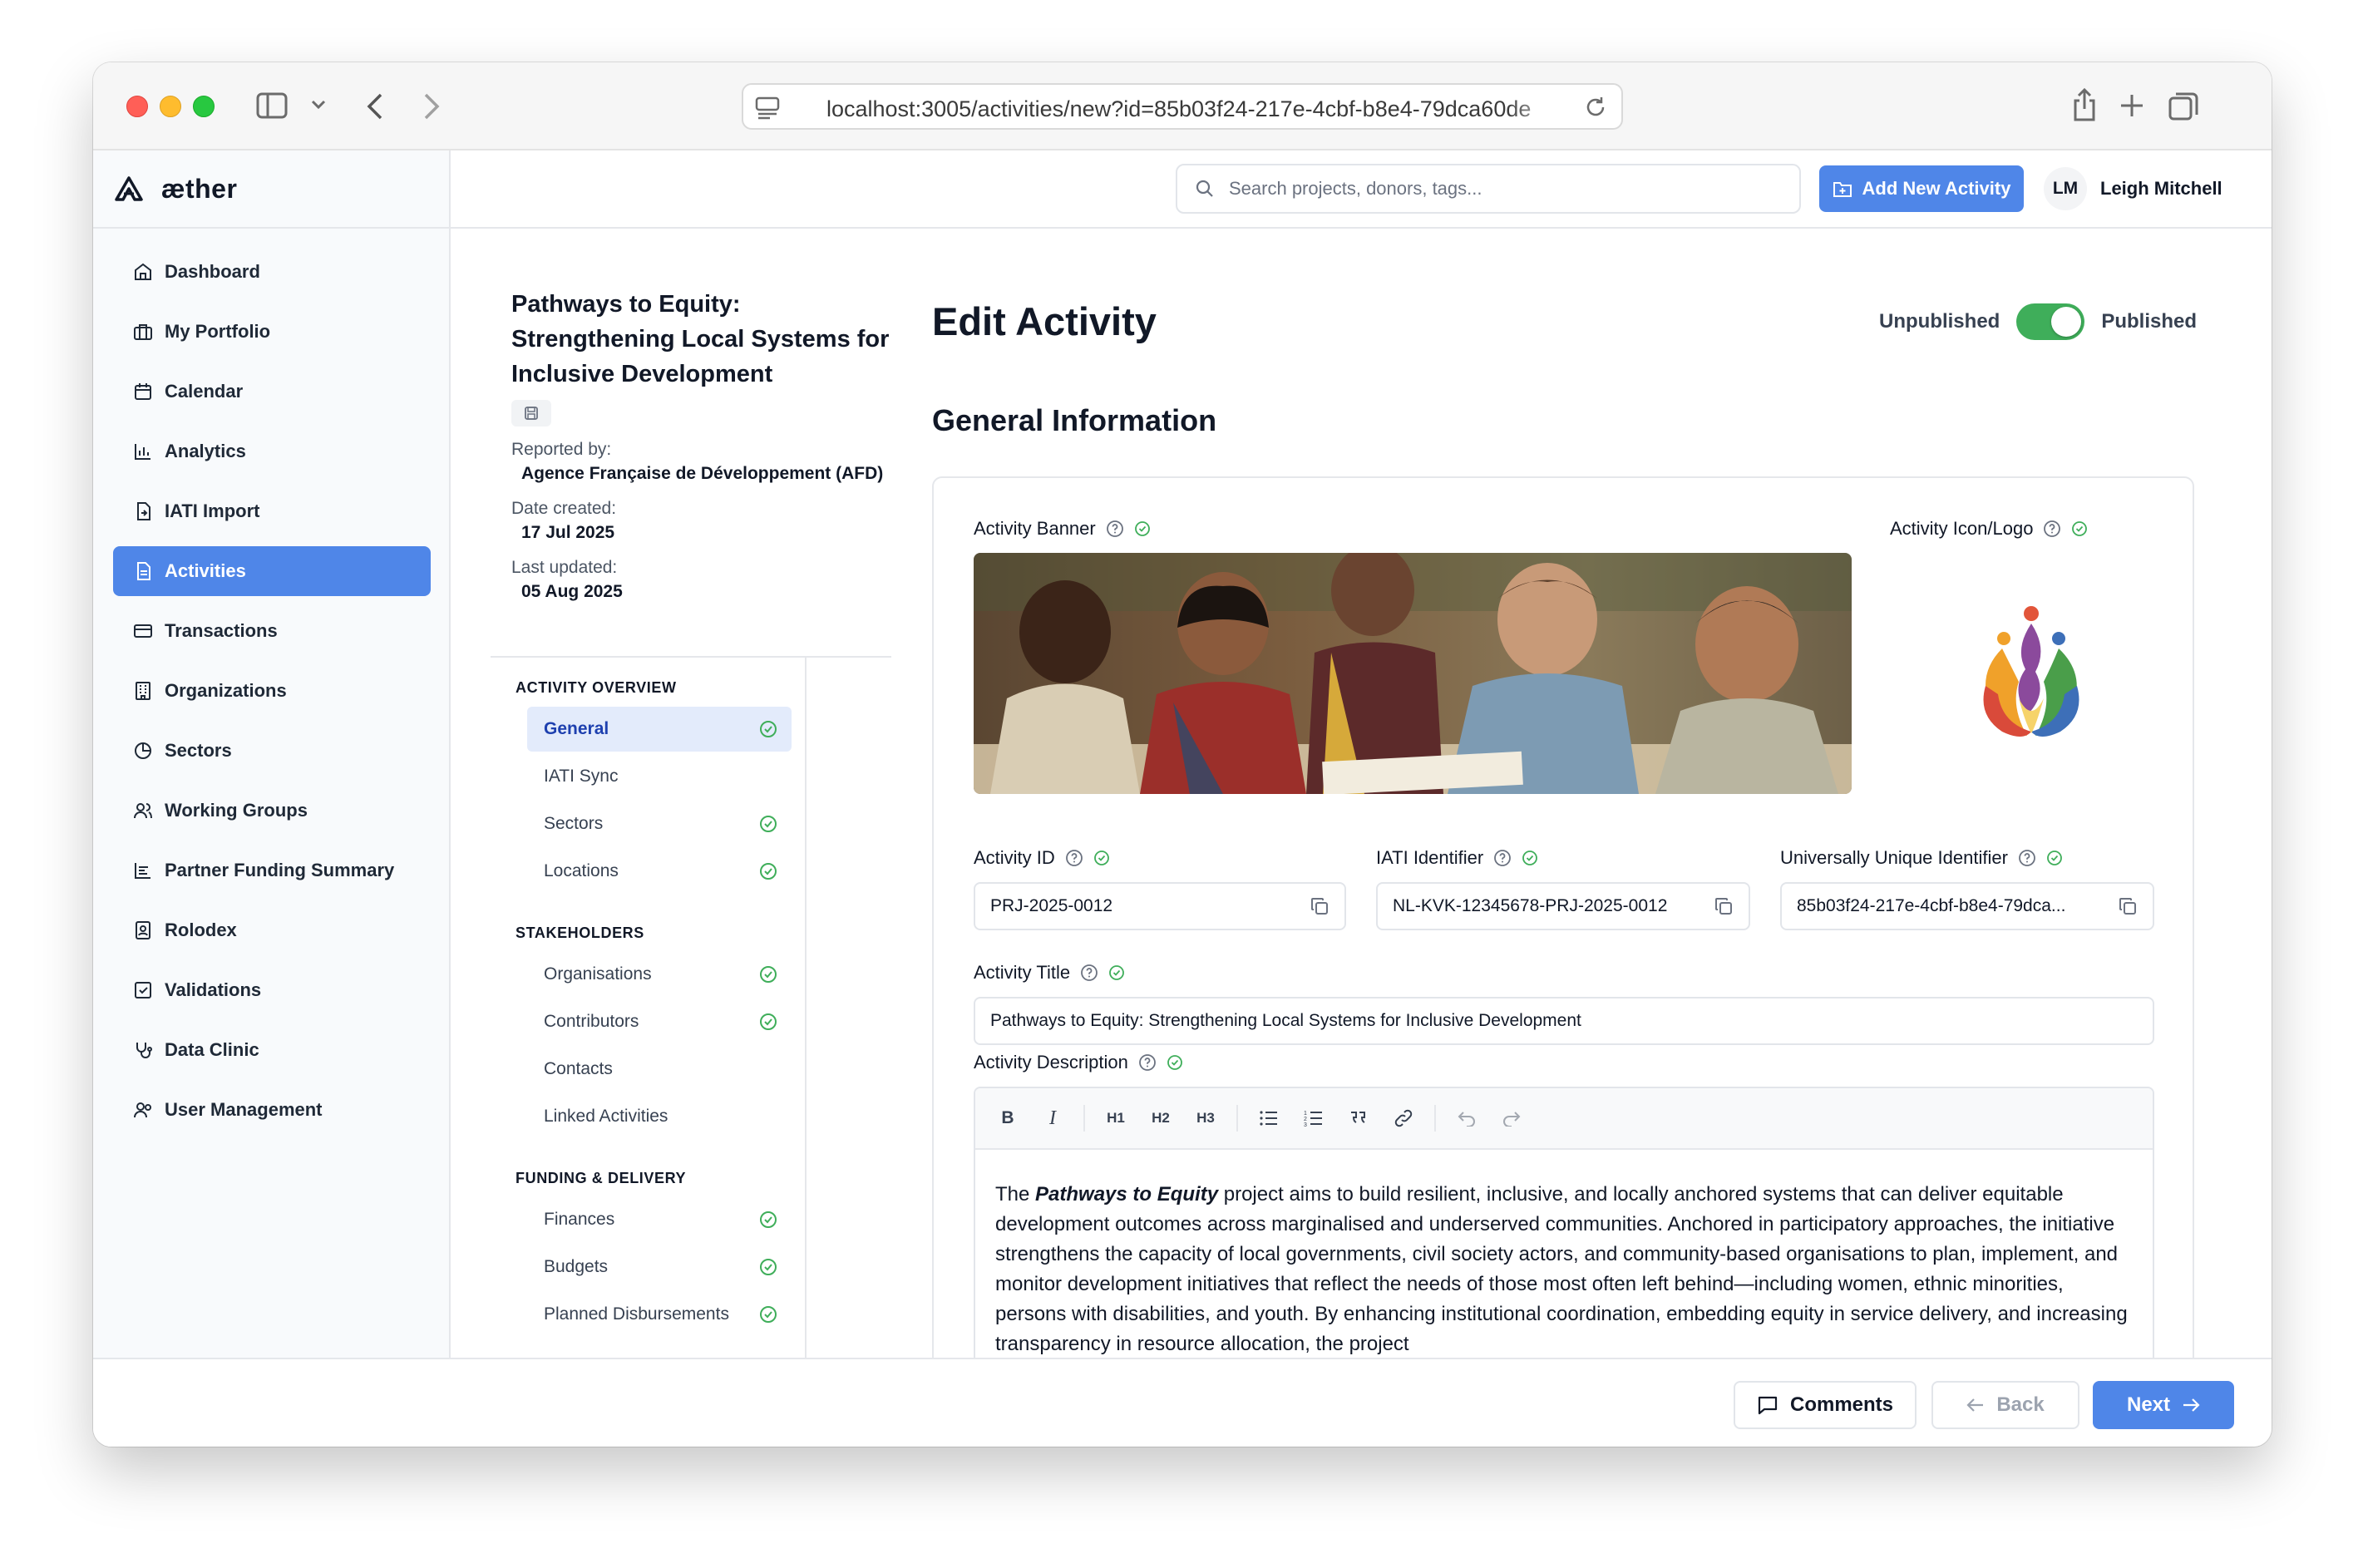  Describe the element at coordinates (272, 631) in the screenshot. I see `sidebar-item-transactions: Transactions` at that location.